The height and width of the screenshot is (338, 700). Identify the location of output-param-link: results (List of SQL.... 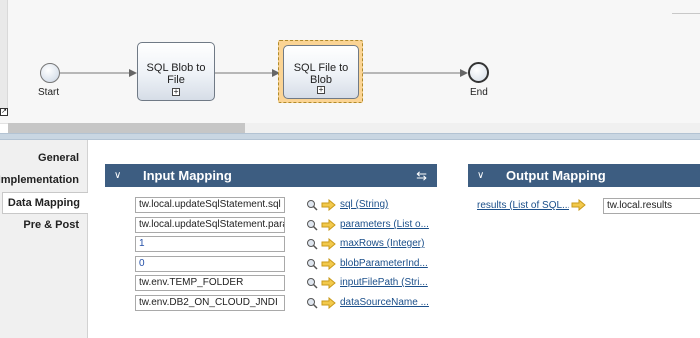
(523, 205).